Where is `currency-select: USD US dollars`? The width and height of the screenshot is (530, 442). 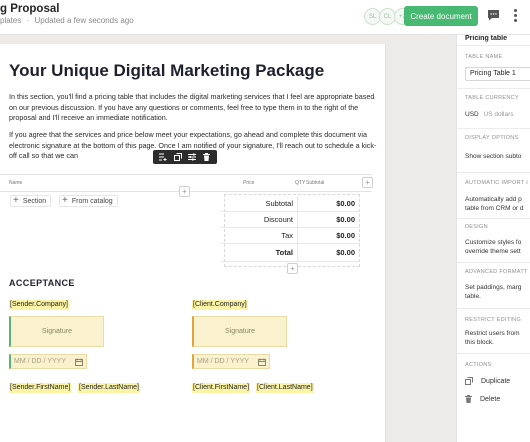 currency-select: USD US dollars is located at coordinates (489, 114).